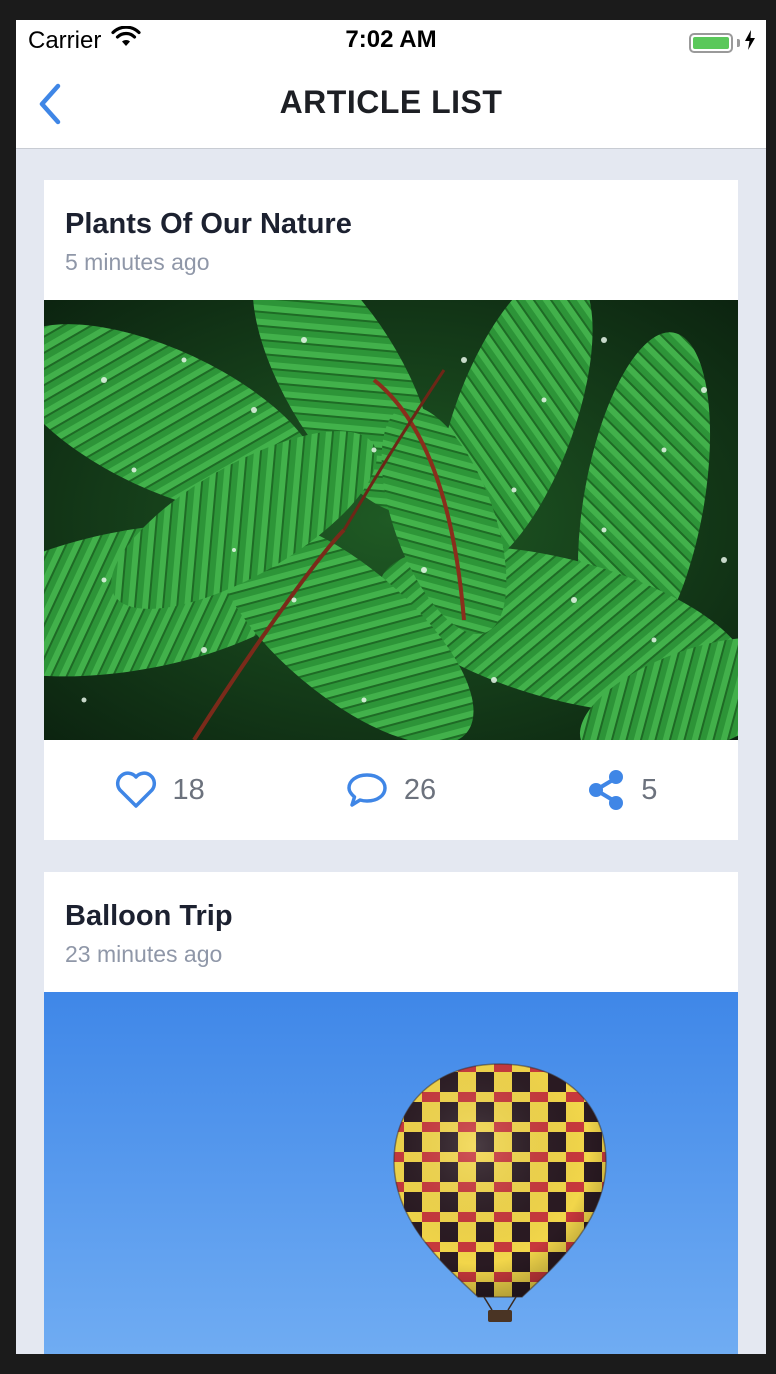 Image resolution: width=776 pixels, height=1374 pixels. What do you see at coordinates (144, 954) in the screenshot?
I see `article-timestamp: 23 minutes ago` at bounding box center [144, 954].